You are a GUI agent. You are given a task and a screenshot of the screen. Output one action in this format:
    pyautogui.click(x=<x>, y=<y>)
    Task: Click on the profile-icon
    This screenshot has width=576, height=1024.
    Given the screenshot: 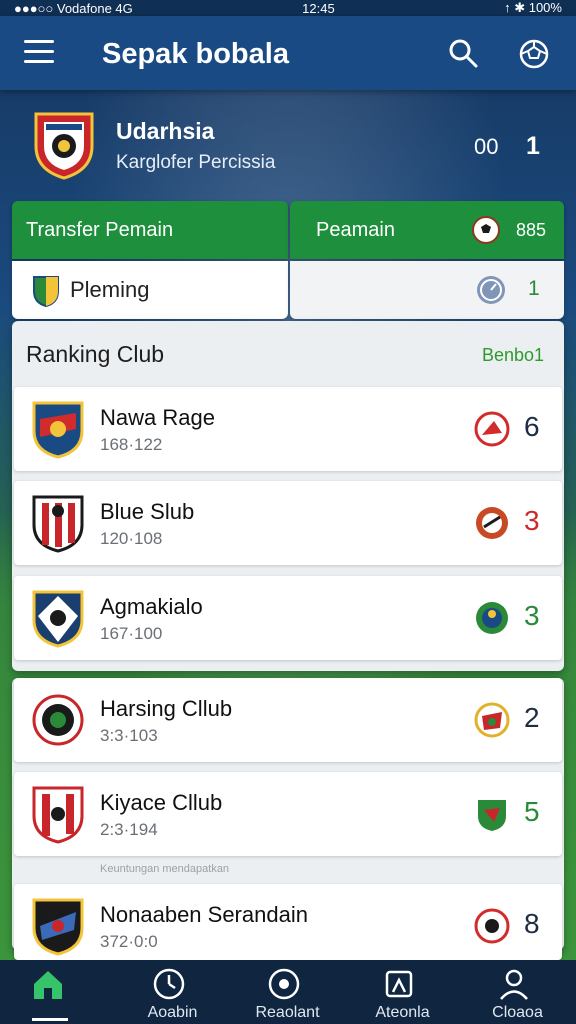 What is the action you would take?
    pyautogui.click(x=514, y=984)
    